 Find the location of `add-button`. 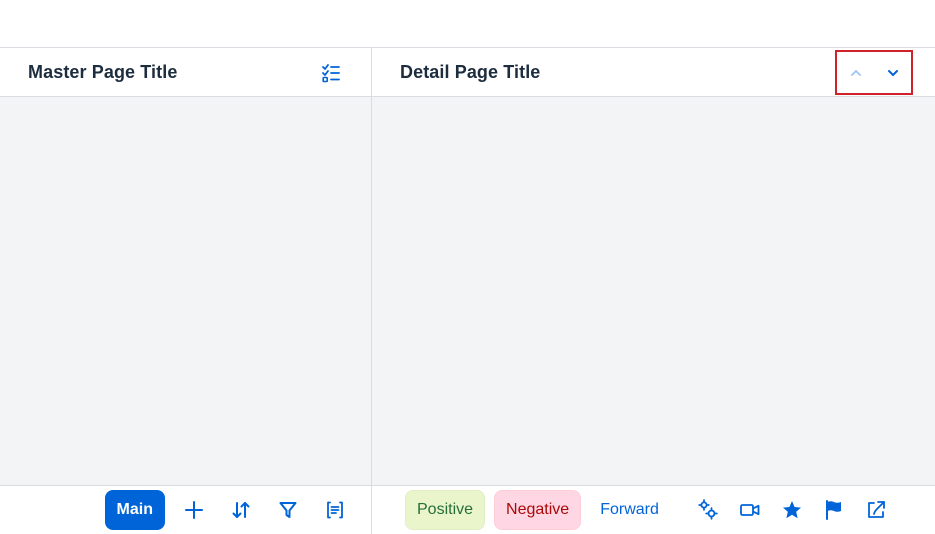

add-button is located at coordinates (194, 510).